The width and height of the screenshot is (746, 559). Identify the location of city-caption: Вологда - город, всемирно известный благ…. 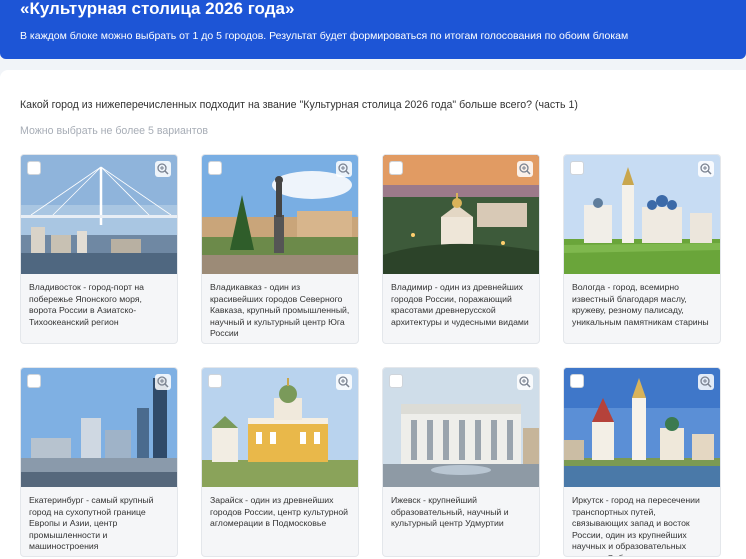
(640, 304).